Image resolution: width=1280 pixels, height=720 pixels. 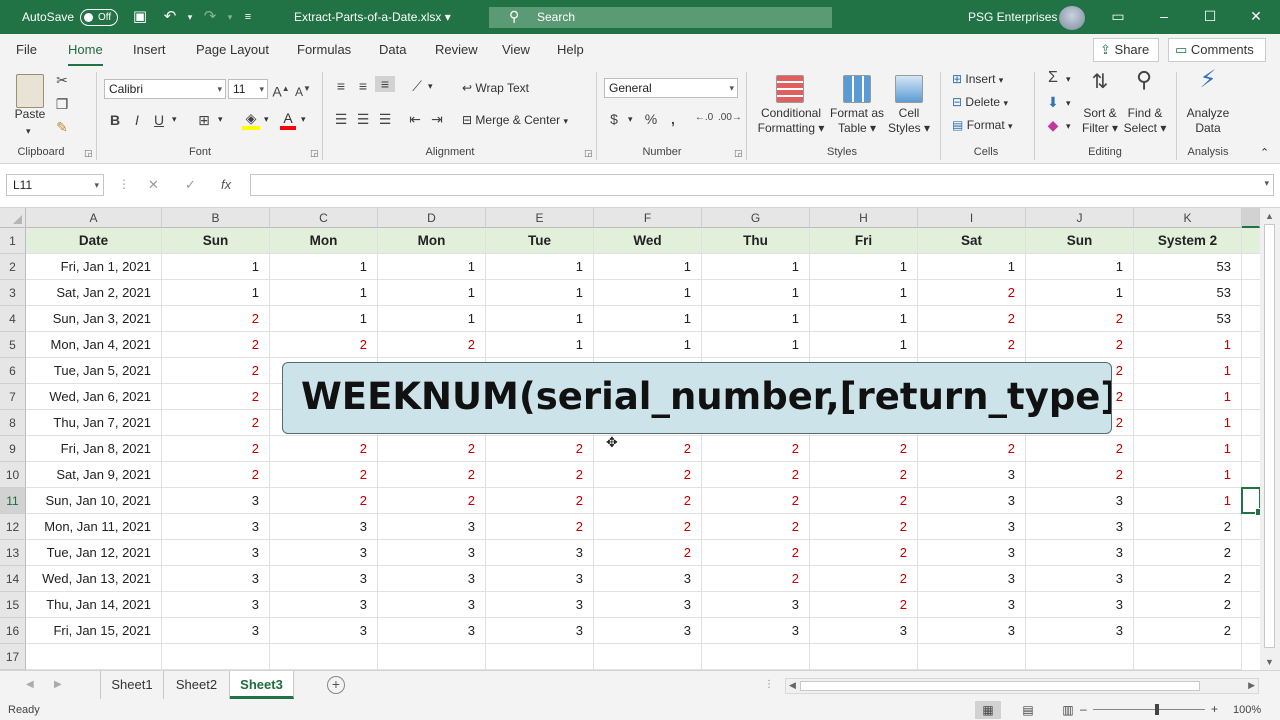 I want to click on minimize-icon: –, so click(x=1164, y=16).